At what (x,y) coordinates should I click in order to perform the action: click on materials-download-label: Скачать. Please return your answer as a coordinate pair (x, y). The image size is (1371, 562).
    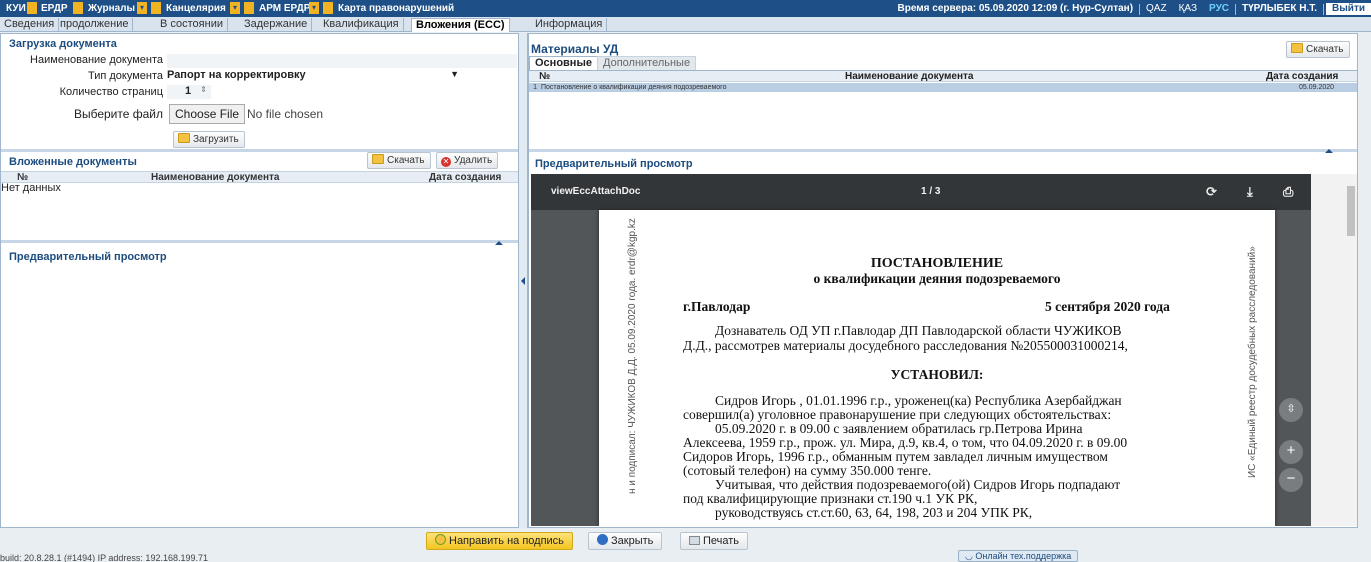
    Looking at the image, I should click on (1325, 49).